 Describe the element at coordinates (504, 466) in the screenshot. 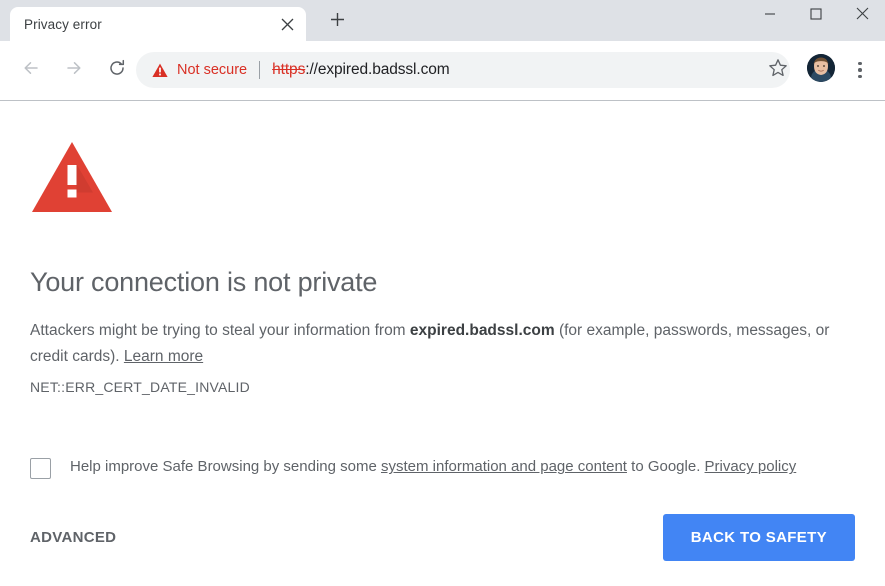

I see `system-information-link: system information and page content` at that location.